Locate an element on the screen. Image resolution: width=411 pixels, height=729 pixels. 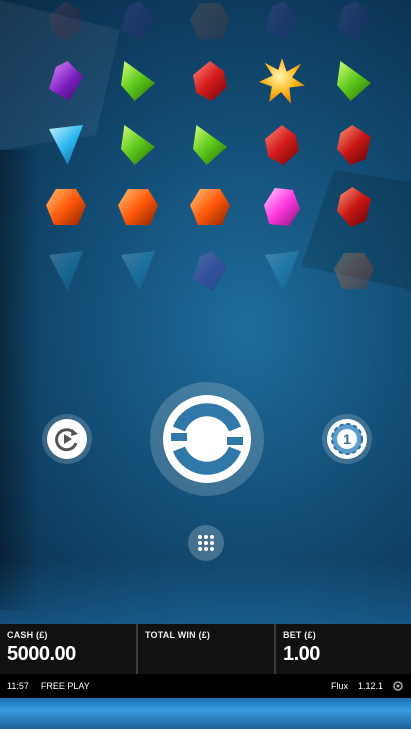
settings-icon is located at coordinates (398, 686).